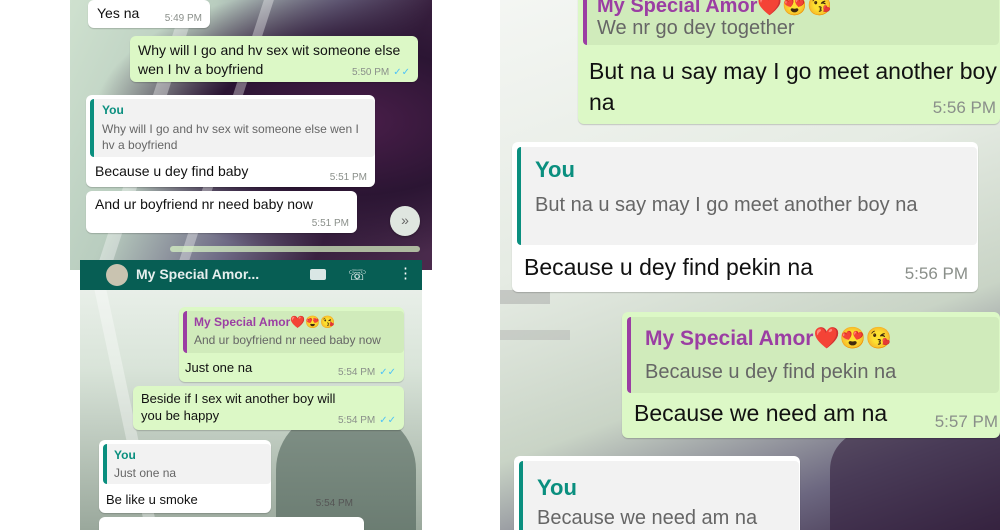 The image size is (1000, 530). Describe the element at coordinates (761, 413) in the screenshot. I see `message-text: Because we need am na` at that location.